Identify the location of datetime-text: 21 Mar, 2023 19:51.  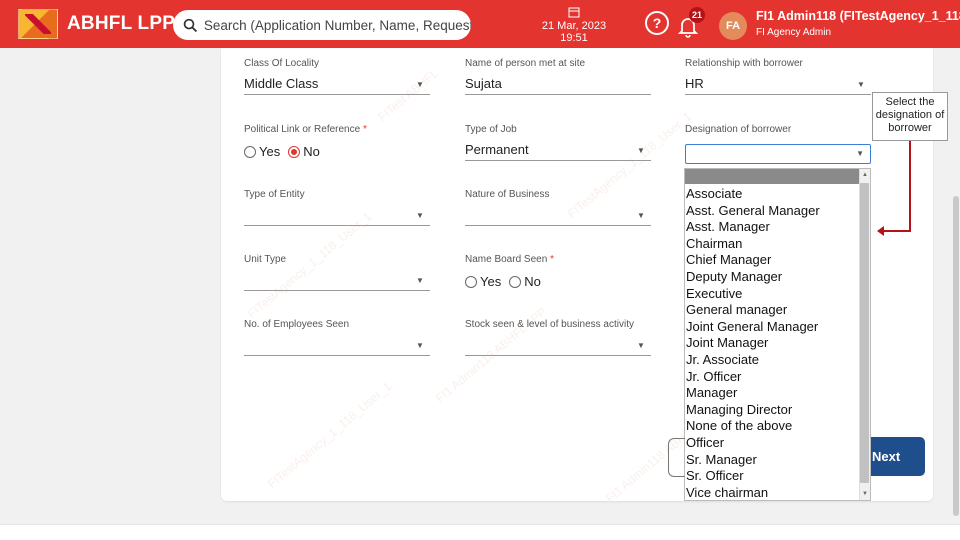
(574, 32).